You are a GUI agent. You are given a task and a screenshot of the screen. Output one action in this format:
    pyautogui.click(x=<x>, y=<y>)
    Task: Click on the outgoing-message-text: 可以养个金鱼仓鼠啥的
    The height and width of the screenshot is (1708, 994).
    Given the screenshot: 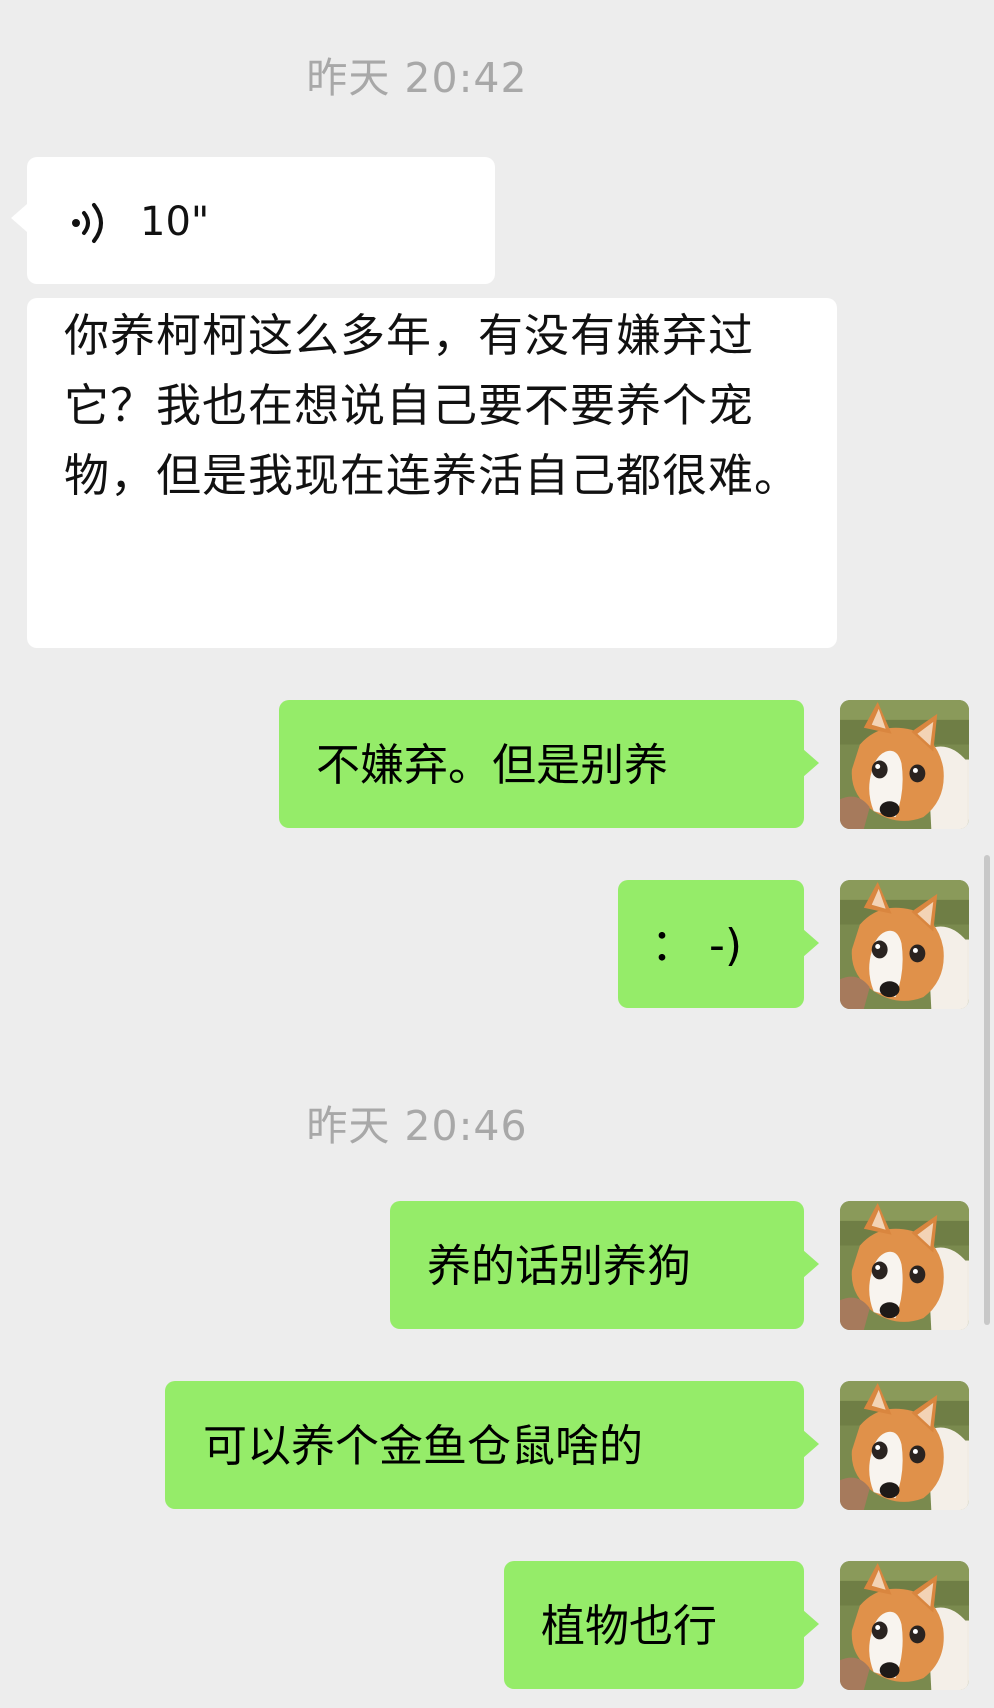 What is the action you would take?
    pyautogui.click(x=423, y=1446)
    